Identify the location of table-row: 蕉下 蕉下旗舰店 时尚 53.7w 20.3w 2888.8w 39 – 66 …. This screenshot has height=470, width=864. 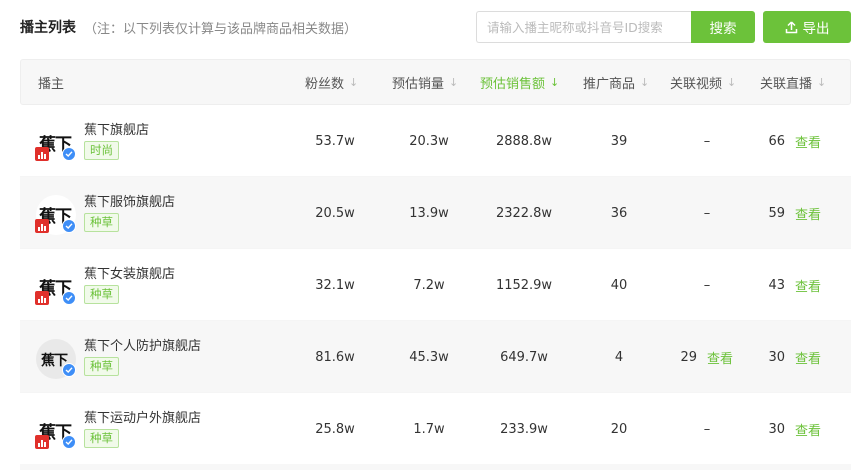
(435, 141).